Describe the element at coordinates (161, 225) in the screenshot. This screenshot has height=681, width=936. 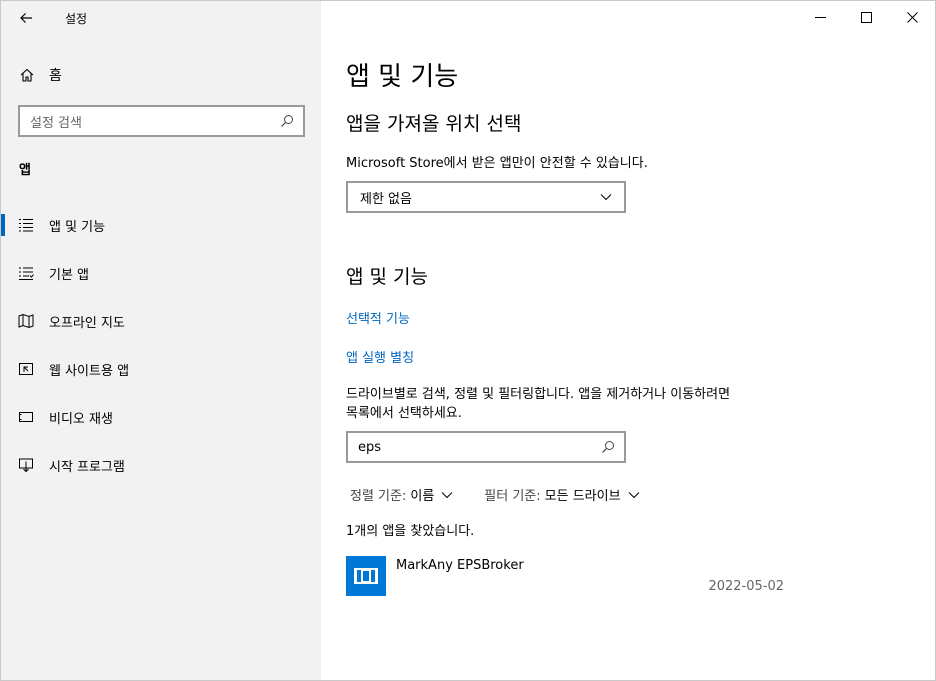
I see `sidebar-item-apps-features: 앱 및 기능` at that location.